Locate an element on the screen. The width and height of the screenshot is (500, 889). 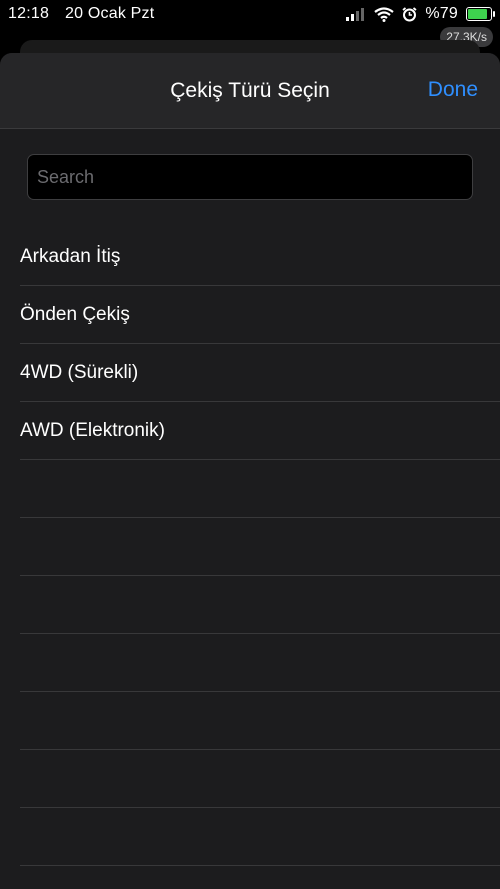
search-input is located at coordinates (250, 177).